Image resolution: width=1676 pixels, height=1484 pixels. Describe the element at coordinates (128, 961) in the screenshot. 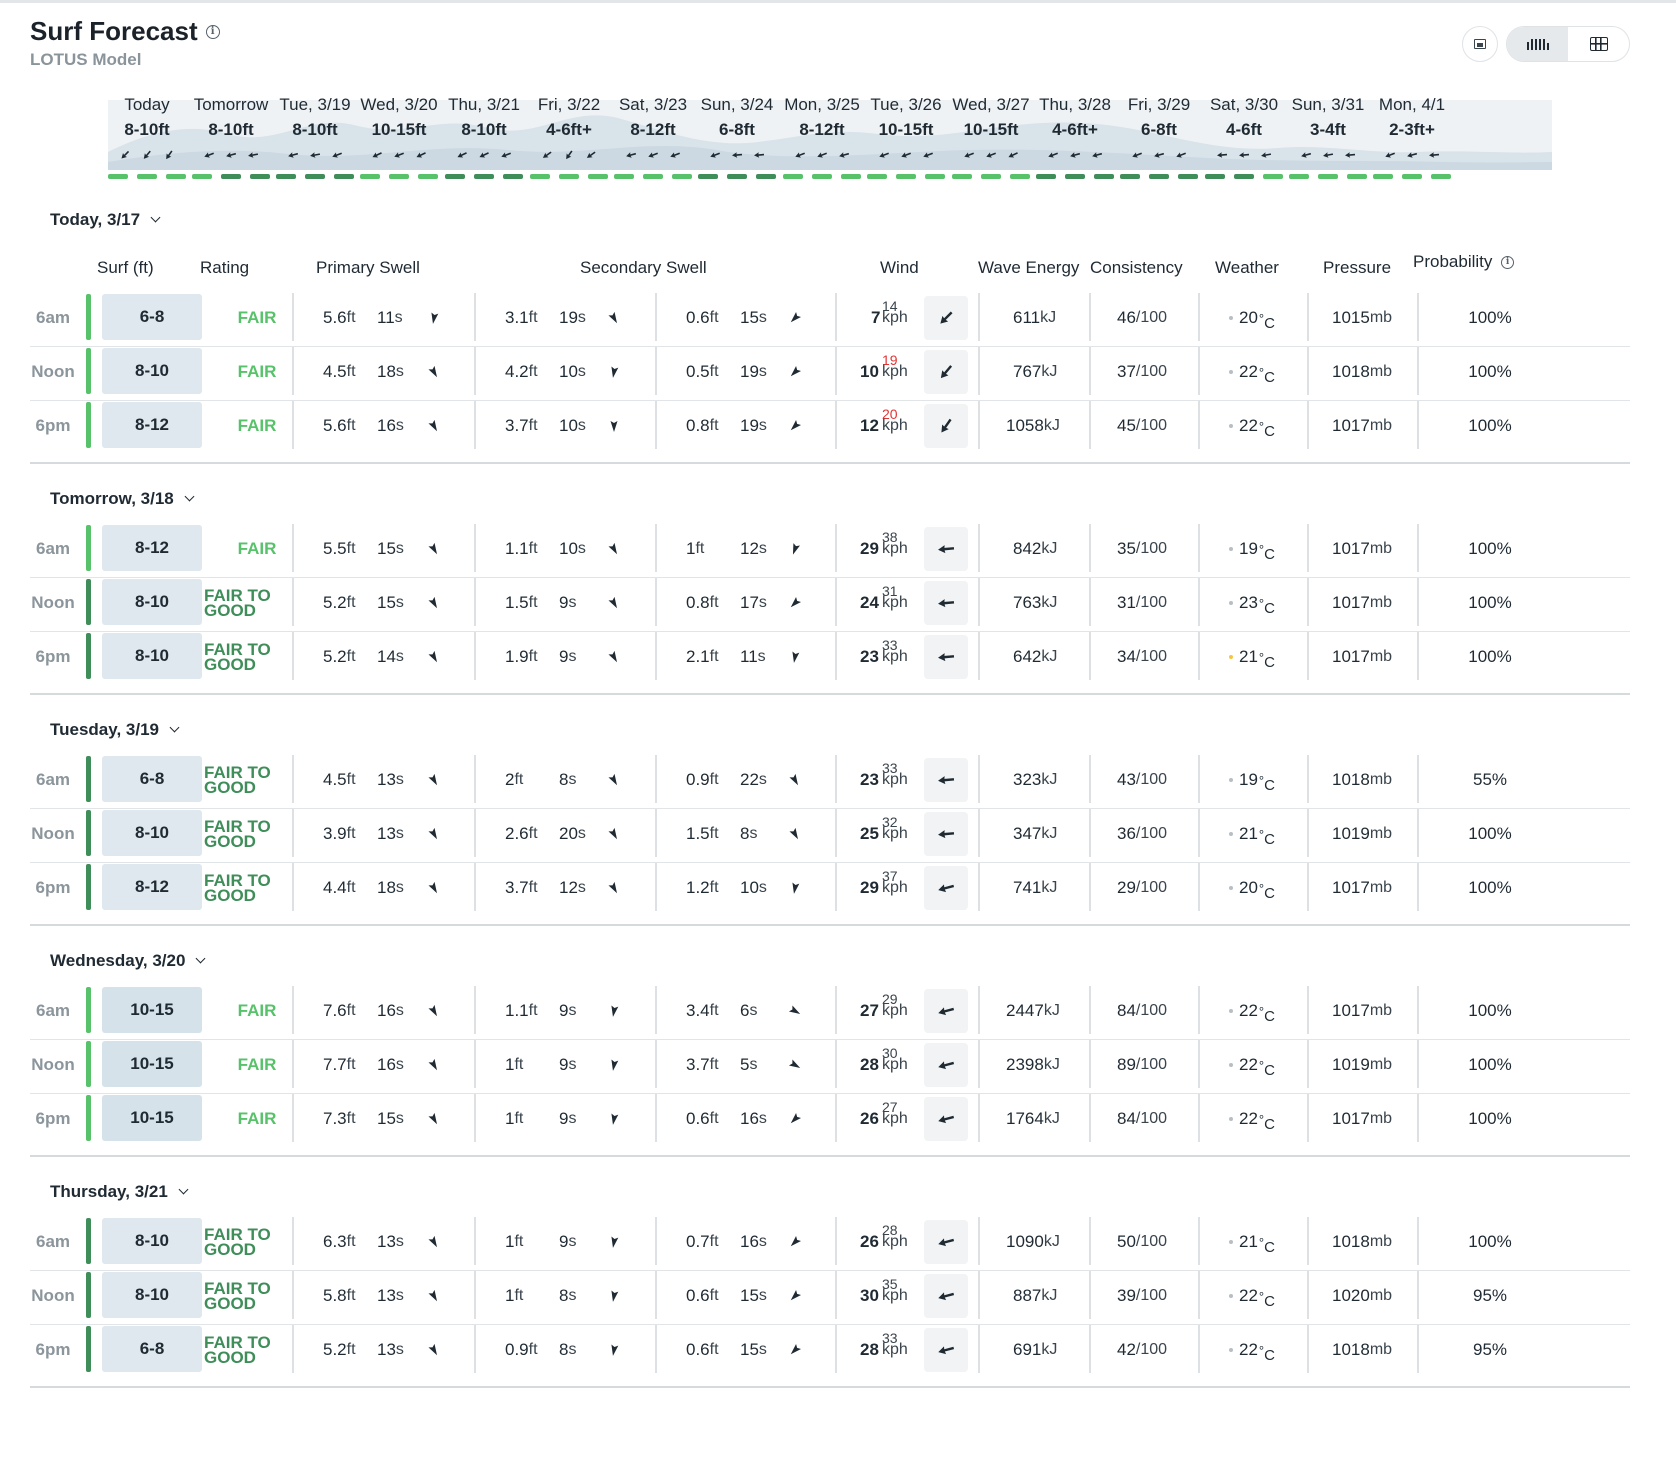

I see `day-section-header: Wednesday, 3/20` at that location.